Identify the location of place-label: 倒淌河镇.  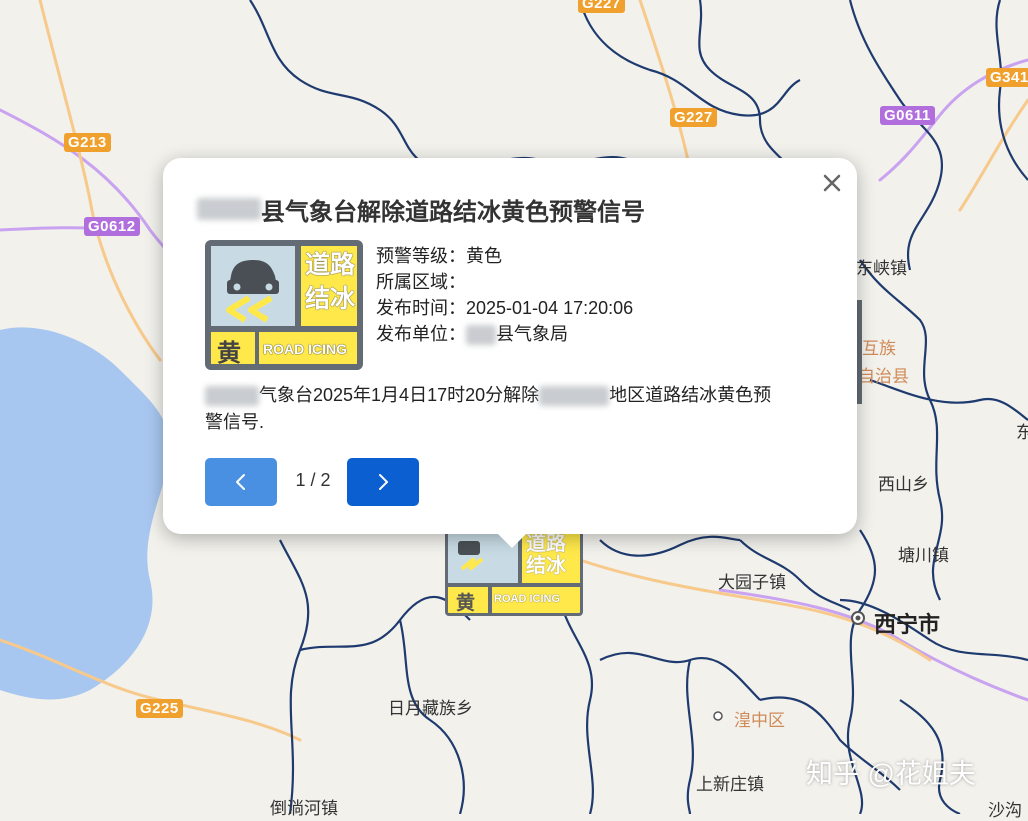
(304, 808).